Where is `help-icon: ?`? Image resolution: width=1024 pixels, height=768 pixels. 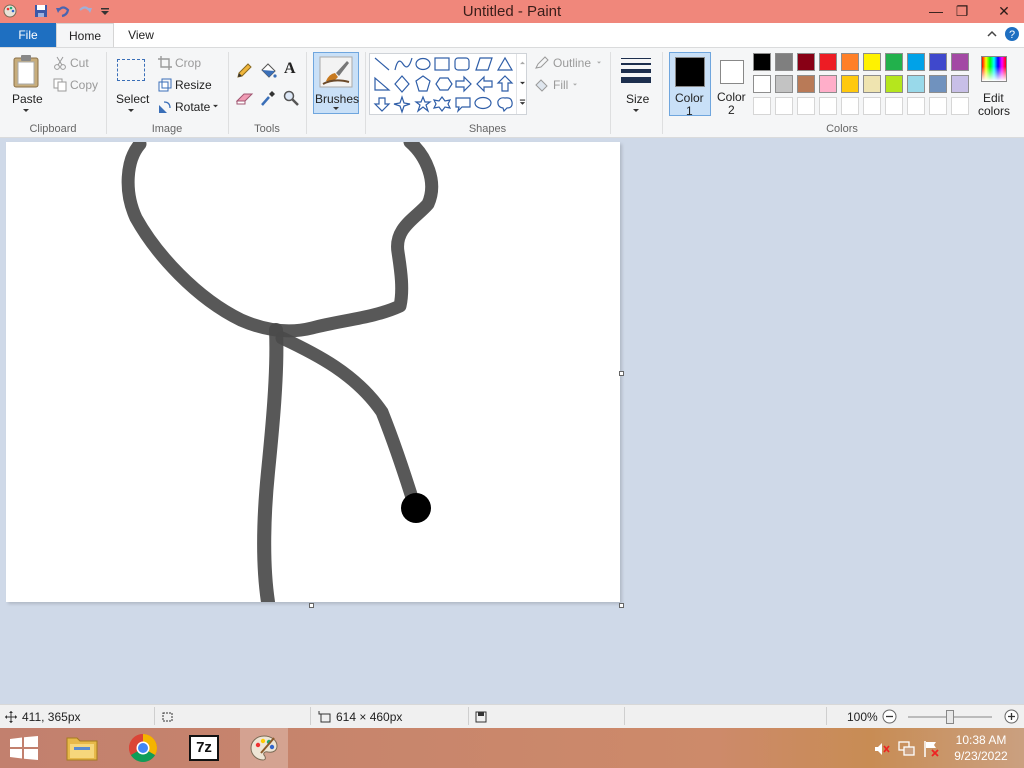
help-icon: ? is located at coordinates (1012, 34).